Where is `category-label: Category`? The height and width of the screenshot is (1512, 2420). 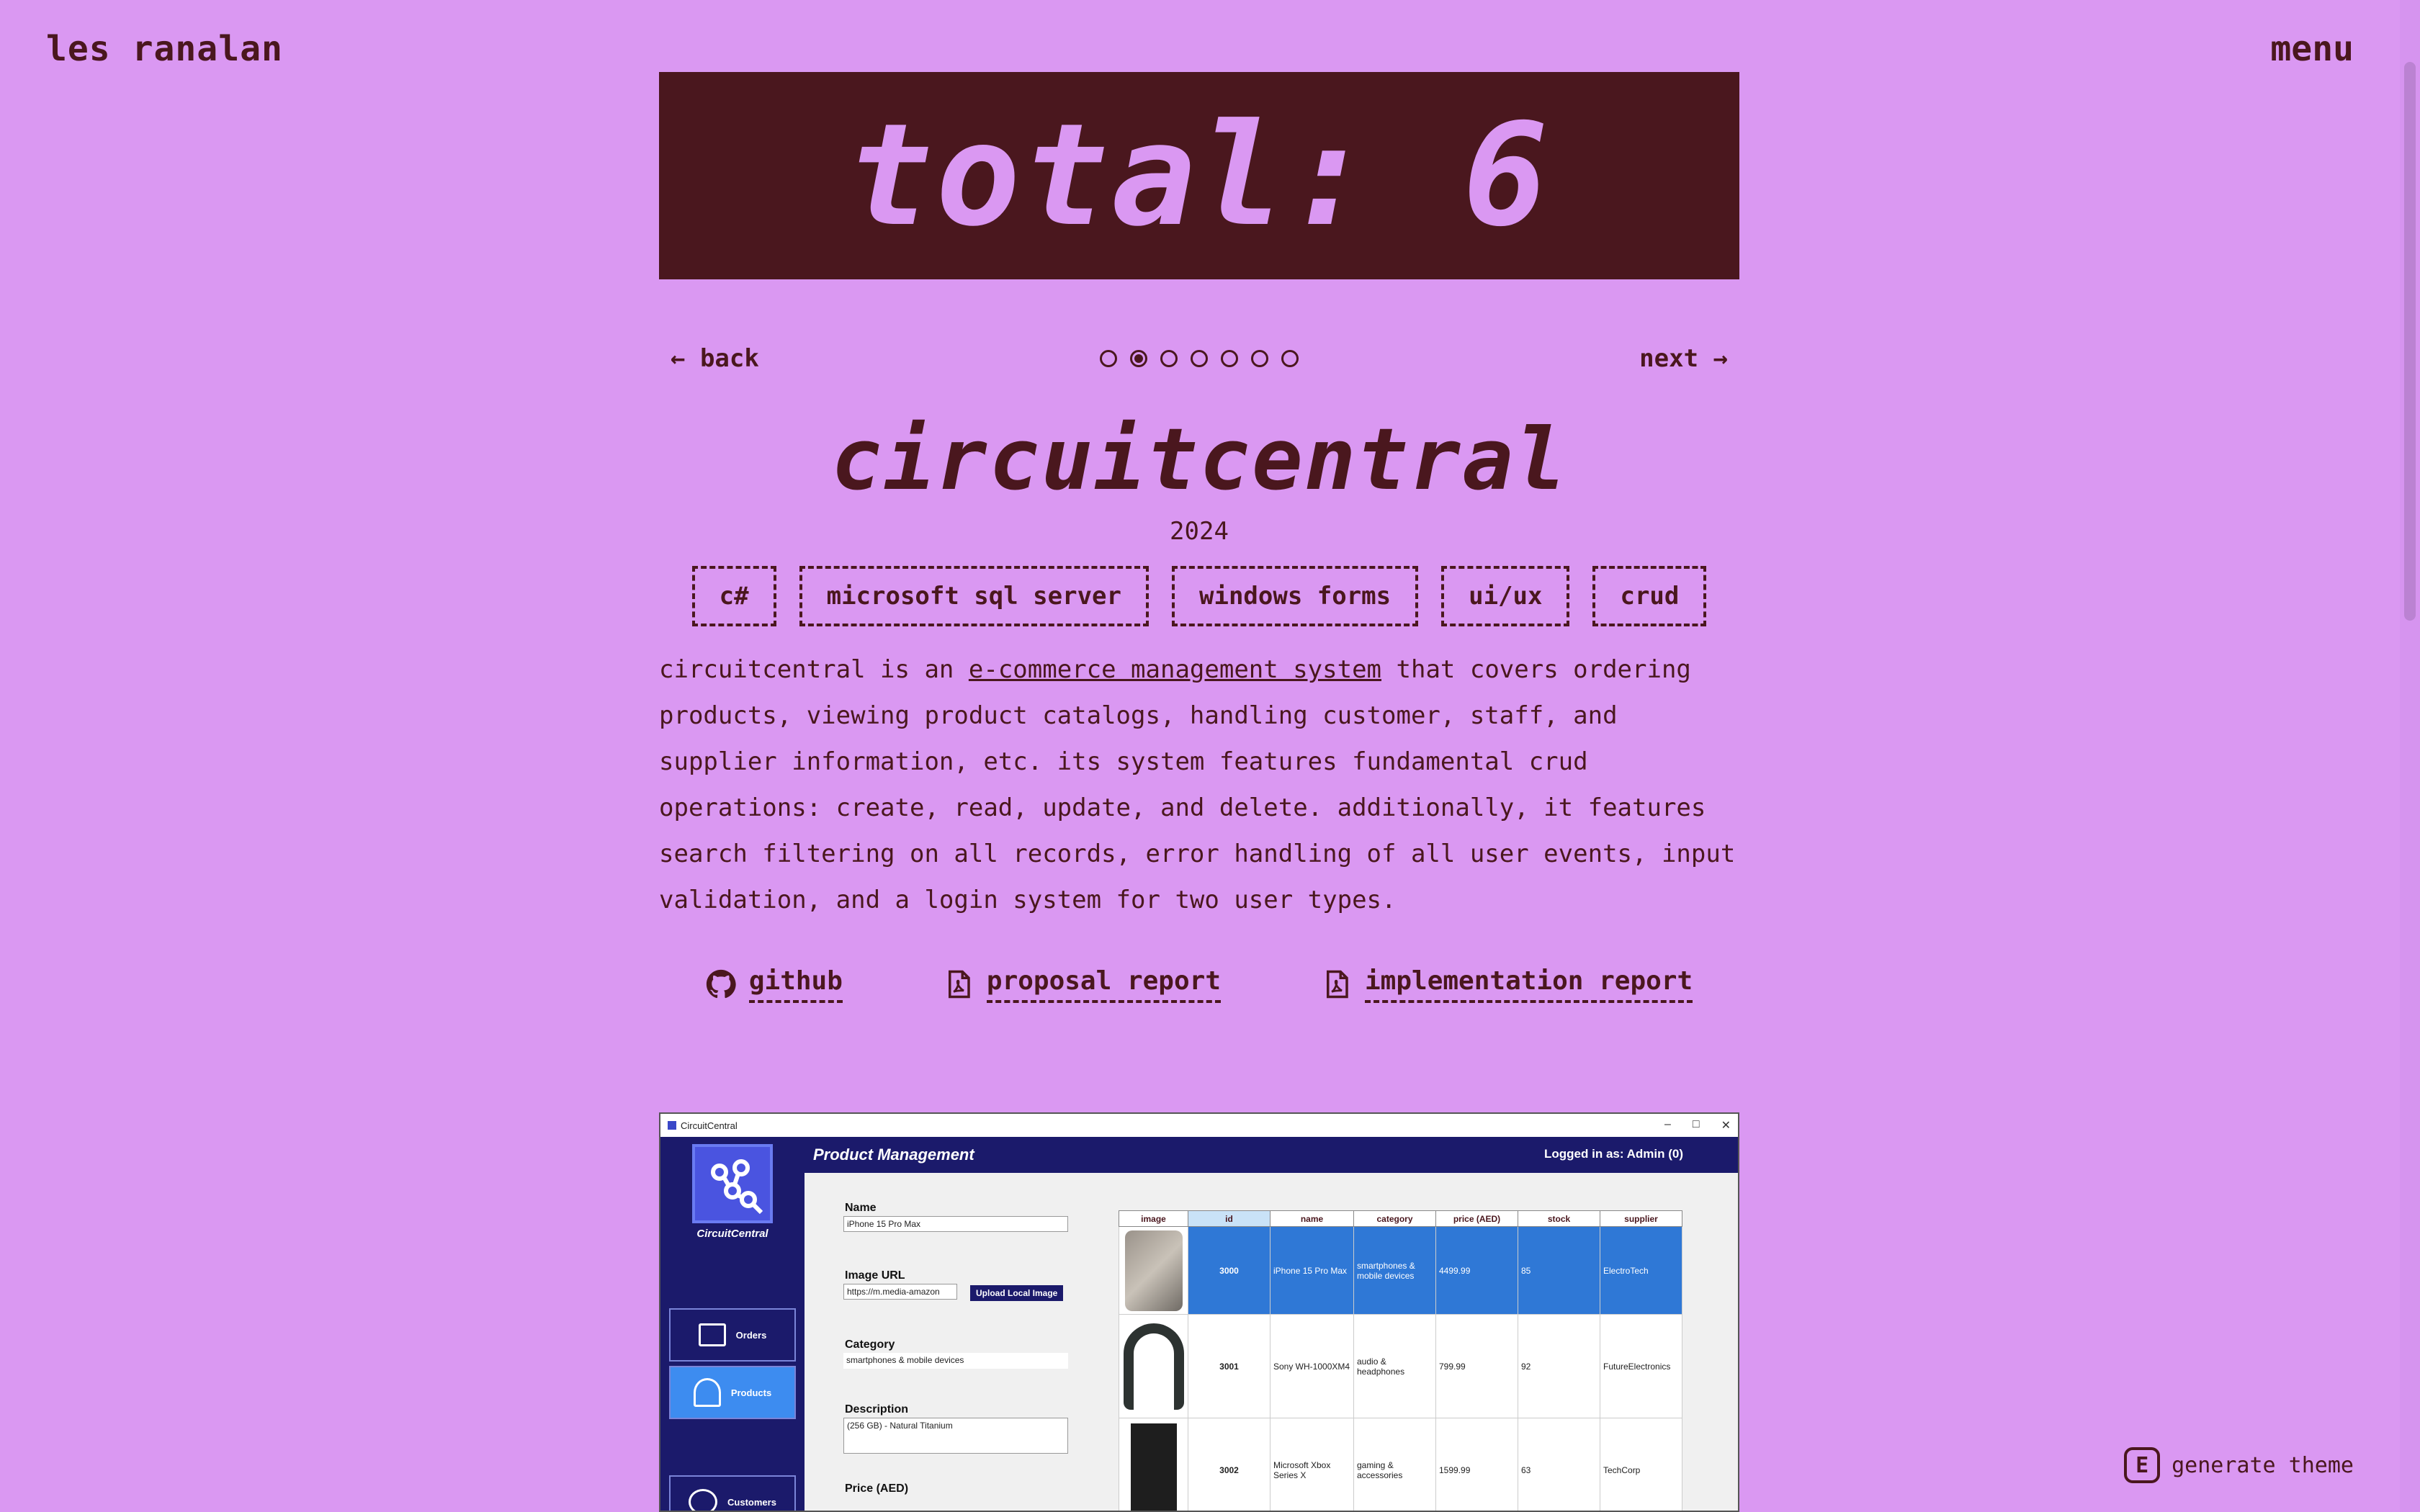 category-label: Category is located at coordinates (870, 1344).